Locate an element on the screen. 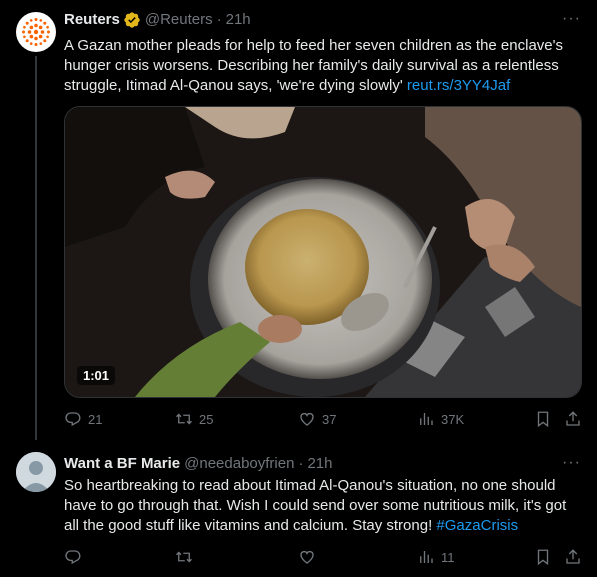  reply-views-button: 11 is located at coordinates (436, 557).